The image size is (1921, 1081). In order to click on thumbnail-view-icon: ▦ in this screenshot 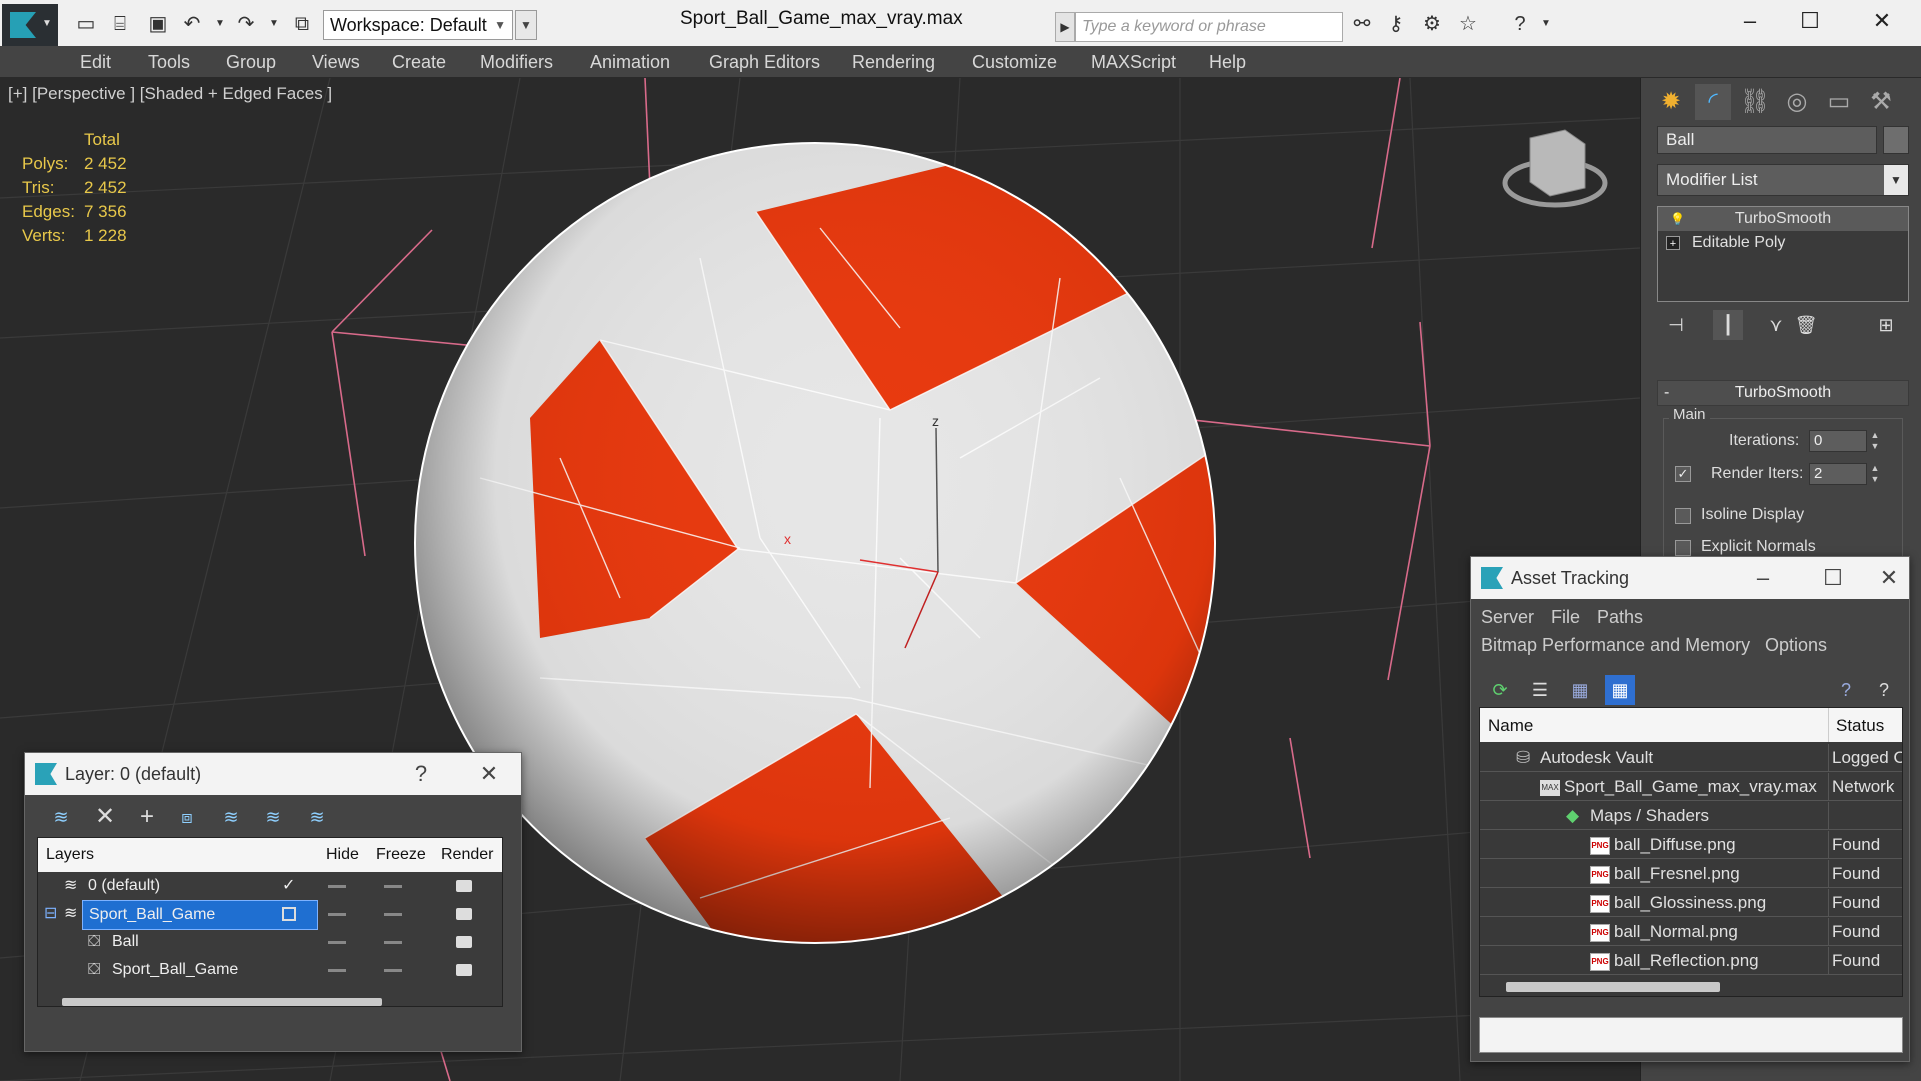, I will do `click(1580, 690)`.